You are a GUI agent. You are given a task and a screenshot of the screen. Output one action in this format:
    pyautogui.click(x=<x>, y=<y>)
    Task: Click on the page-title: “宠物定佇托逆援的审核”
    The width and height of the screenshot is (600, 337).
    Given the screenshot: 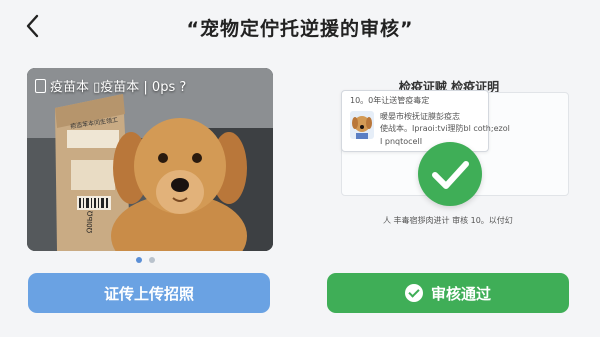 What is the action you would take?
    pyautogui.click(x=300, y=29)
    